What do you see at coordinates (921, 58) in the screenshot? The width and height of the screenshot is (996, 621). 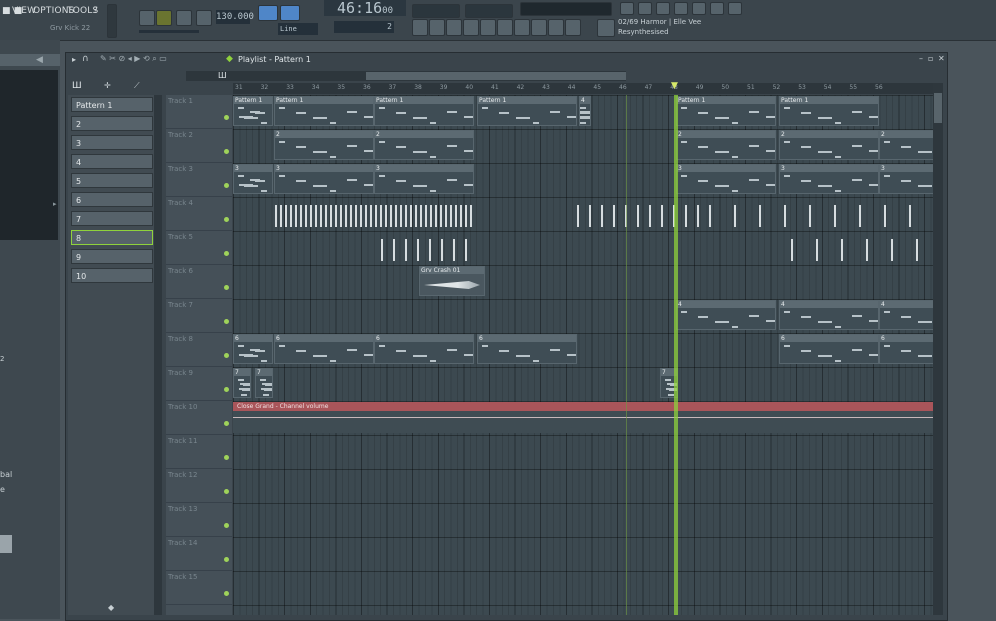 I see `minimize-icon: –` at bounding box center [921, 58].